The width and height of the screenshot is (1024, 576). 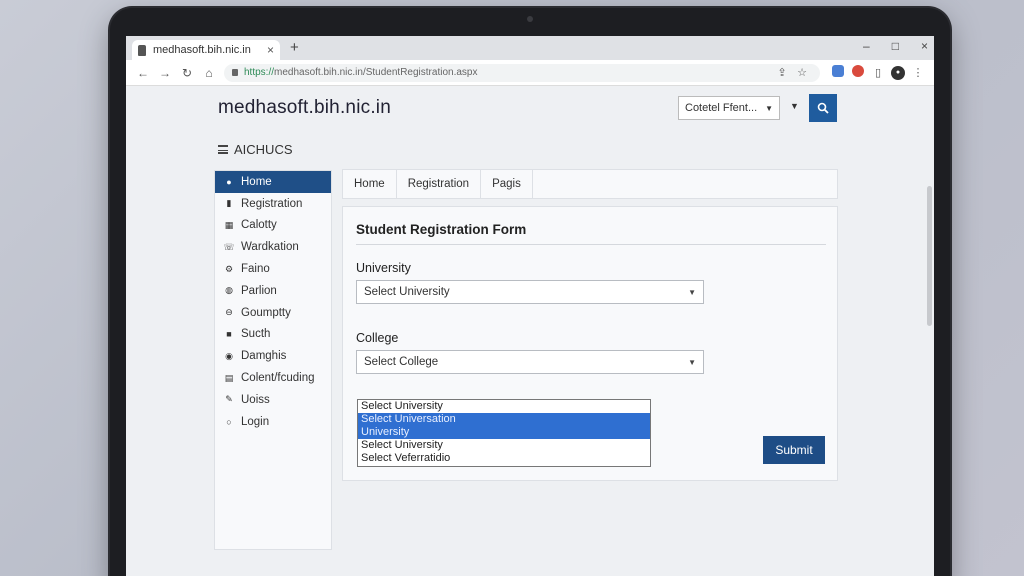 I want to click on extensions-puzzle-icon: ▯, so click(x=878, y=72).